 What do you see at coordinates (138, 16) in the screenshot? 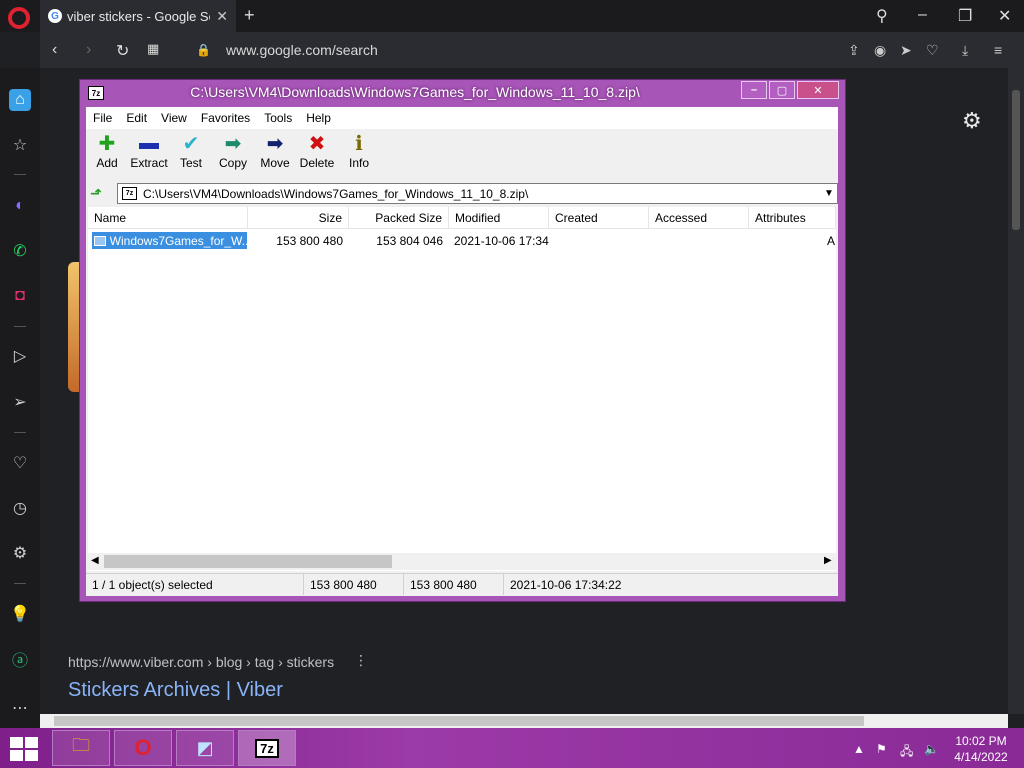
I see `browser-tab: G viber stickers - Google Search ✕` at bounding box center [138, 16].